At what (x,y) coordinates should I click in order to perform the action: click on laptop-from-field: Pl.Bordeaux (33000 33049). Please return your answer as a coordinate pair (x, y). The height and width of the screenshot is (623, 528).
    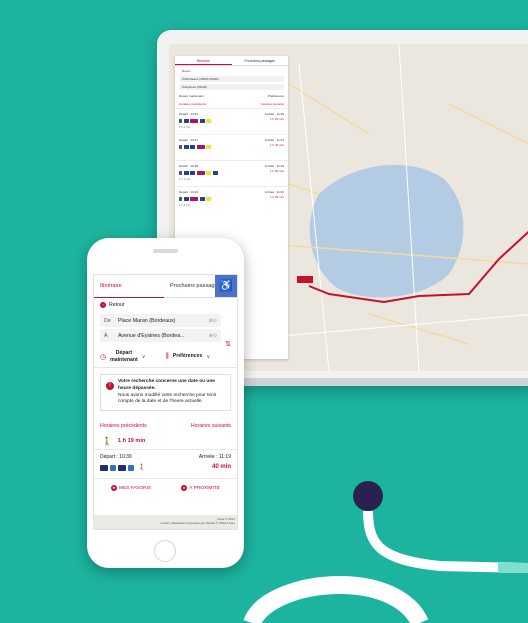
    Looking at the image, I should click on (231, 79).